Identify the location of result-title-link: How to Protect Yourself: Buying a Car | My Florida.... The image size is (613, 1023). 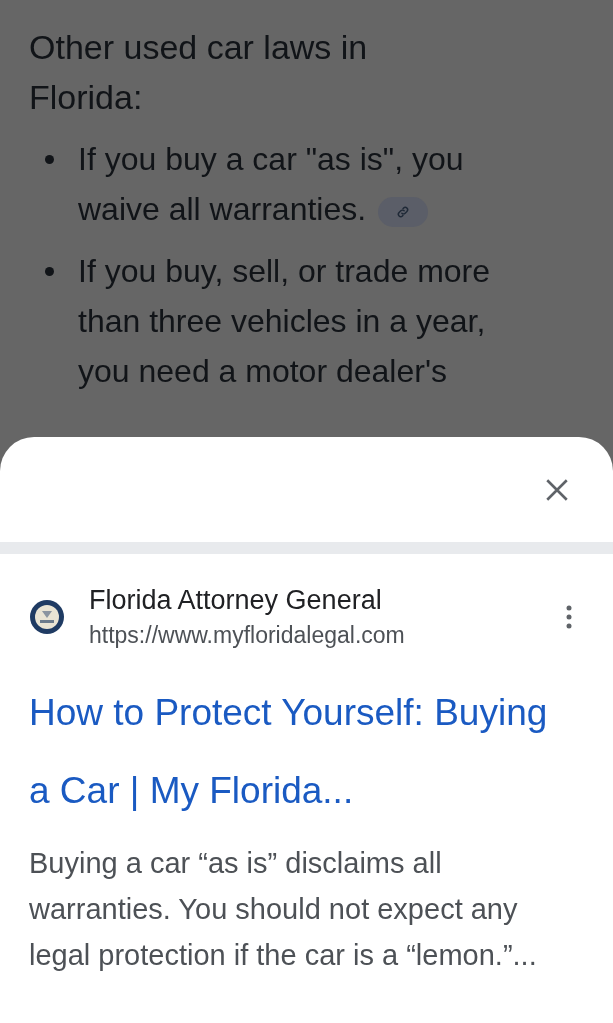
(289, 752).